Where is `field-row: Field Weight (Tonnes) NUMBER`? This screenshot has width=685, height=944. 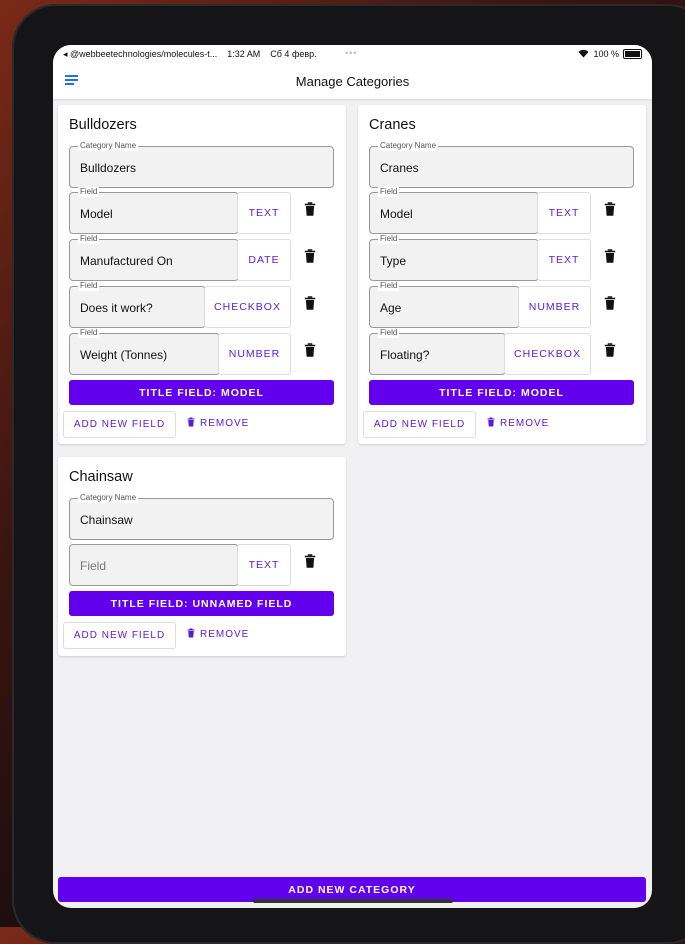 field-row: Field Weight (Tonnes) NUMBER is located at coordinates (200, 351).